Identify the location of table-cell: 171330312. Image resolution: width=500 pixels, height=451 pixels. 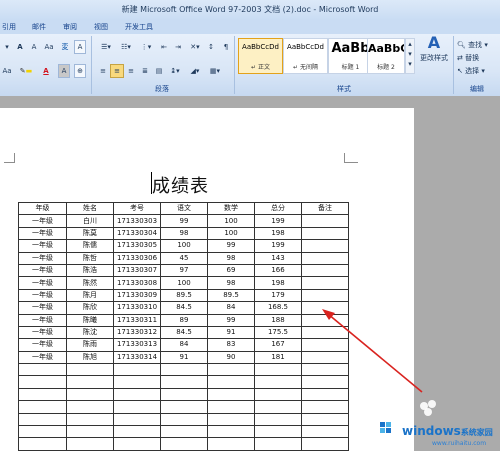
(137, 332).